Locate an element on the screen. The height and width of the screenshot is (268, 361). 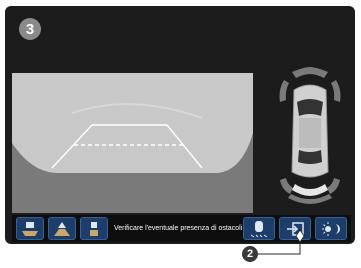
car-top-view-icon is located at coordinates (310, 131).